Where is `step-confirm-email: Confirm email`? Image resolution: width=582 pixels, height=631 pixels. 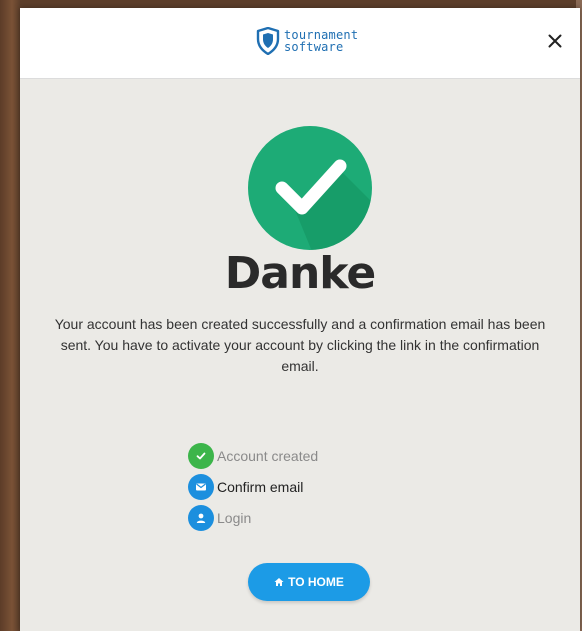 step-confirm-email: Confirm email is located at coordinates (253, 486).